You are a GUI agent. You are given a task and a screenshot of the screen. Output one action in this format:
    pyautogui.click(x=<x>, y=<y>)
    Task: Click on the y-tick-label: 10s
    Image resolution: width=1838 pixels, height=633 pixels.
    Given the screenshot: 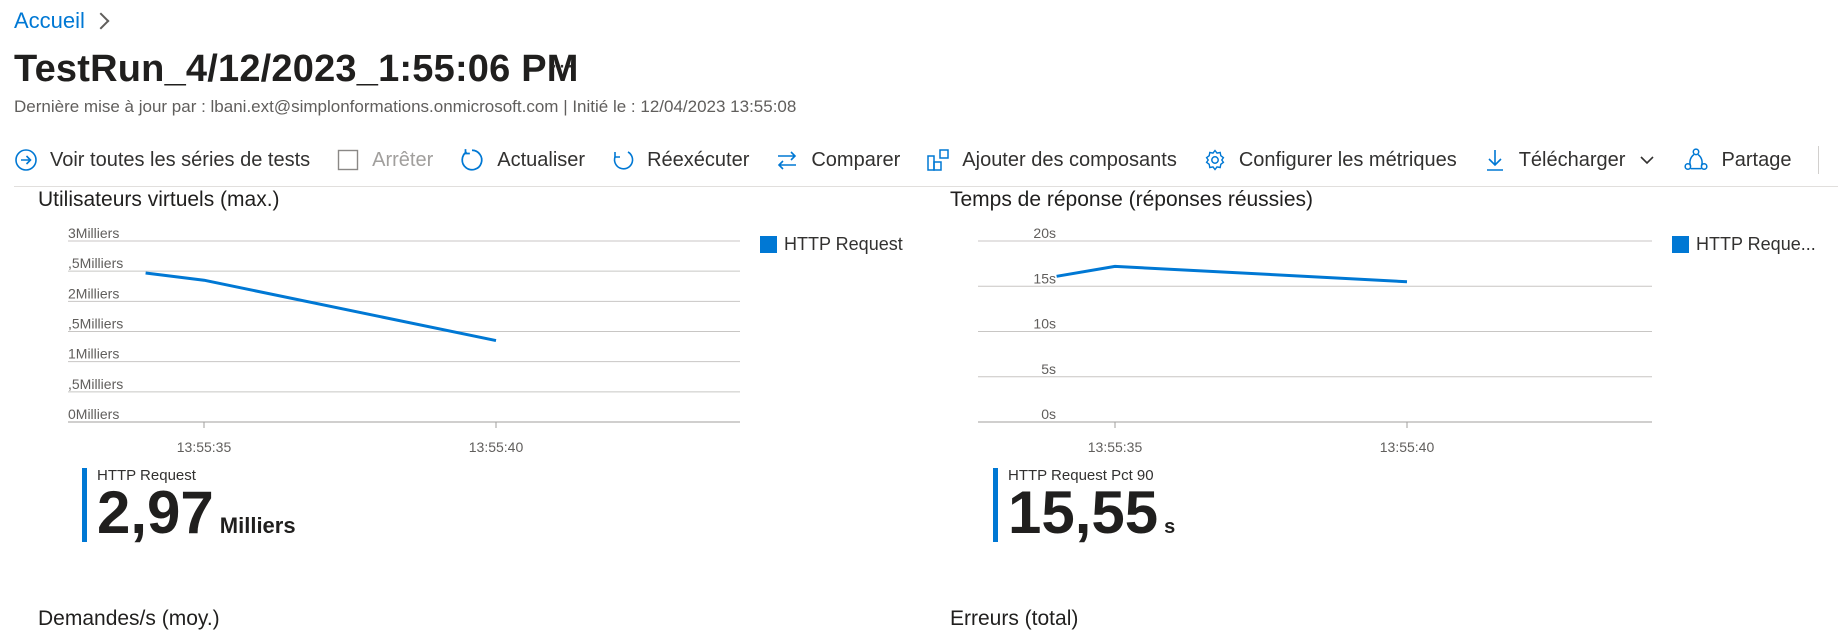 What is the action you would take?
    pyautogui.click(x=1044, y=324)
    